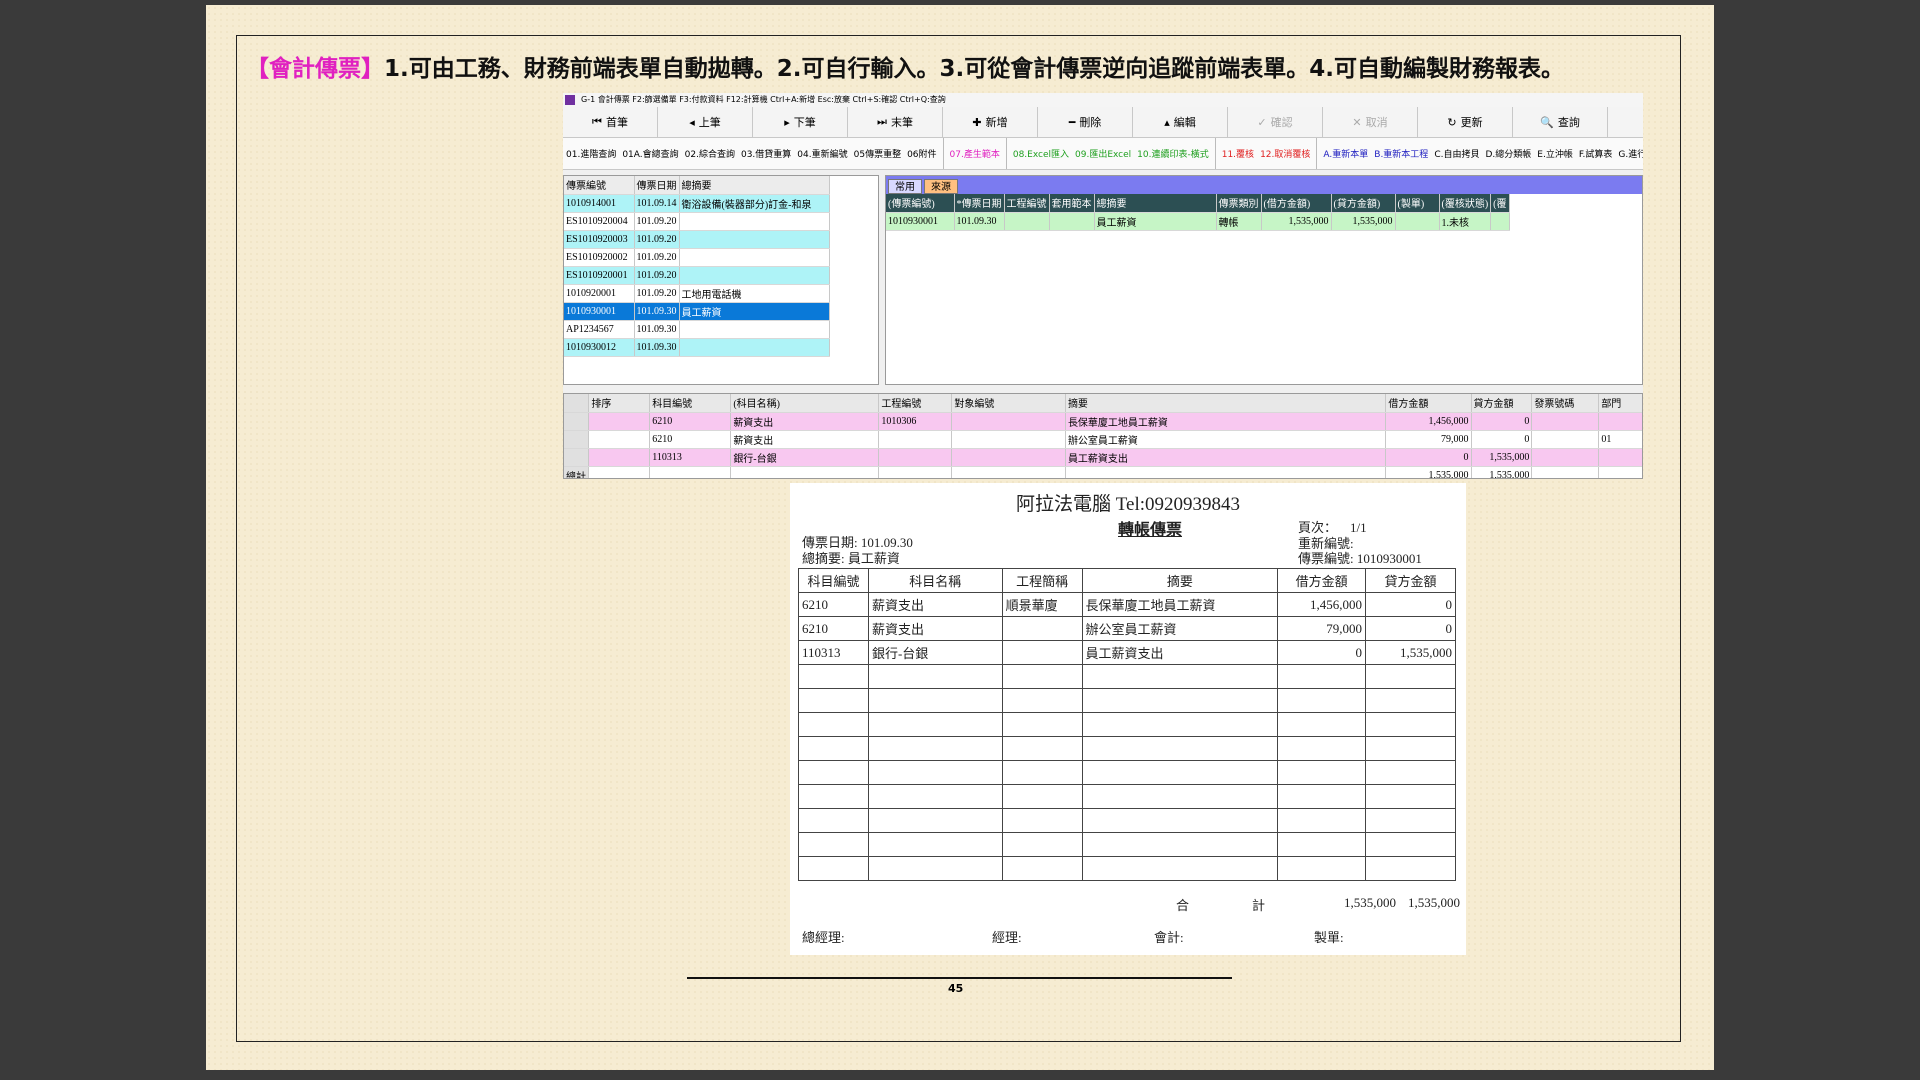  What do you see at coordinates (1008, 403) in the screenshot?
I see `lines-column-header: 對象編號` at bounding box center [1008, 403].